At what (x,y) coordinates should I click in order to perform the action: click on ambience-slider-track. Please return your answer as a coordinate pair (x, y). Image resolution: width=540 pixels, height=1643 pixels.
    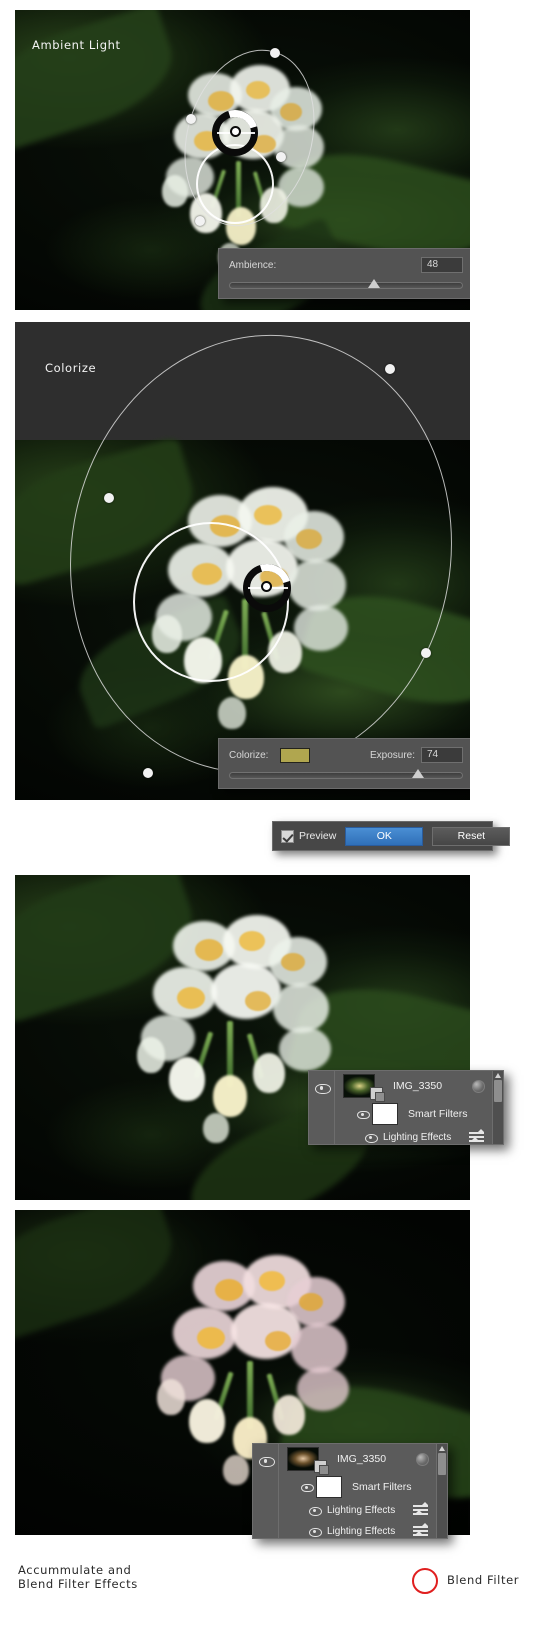
    Looking at the image, I should click on (346, 284).